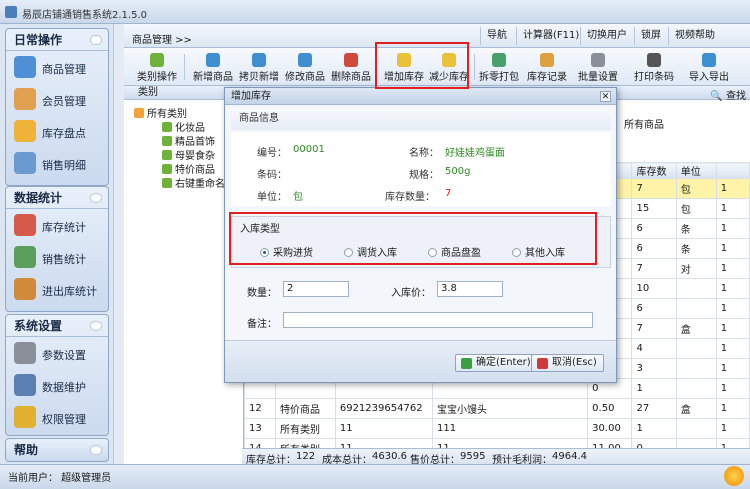 Image resolution: width=750 pixels, height=489 pixels. Describe the element at coordinates (650, 36) in the screenshot. I see `lock-screen-button: 锁屏` at that location.